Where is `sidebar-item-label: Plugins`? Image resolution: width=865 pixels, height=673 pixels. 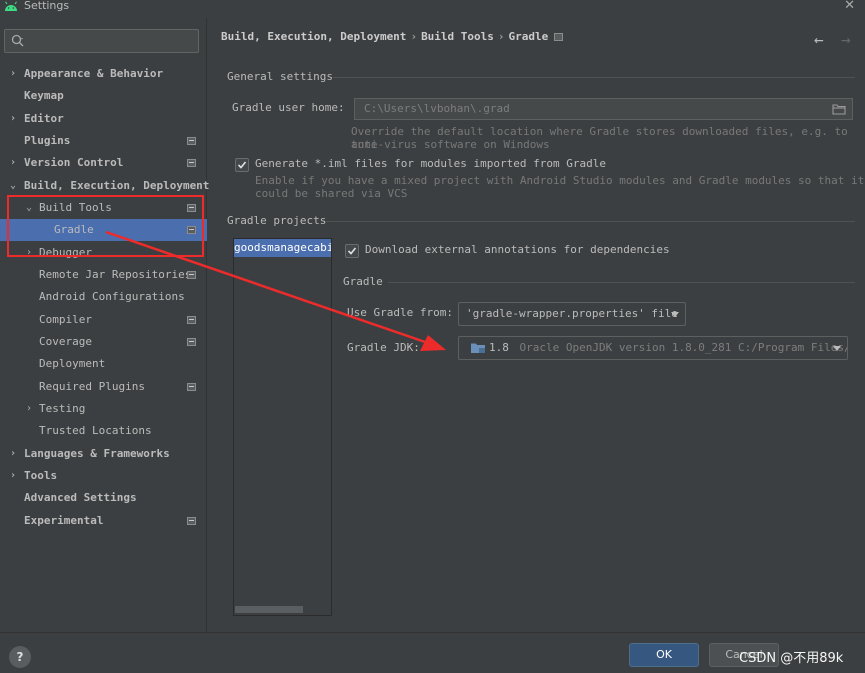 sidebar-item-label: Plugins is located at coordinates (47, 140).